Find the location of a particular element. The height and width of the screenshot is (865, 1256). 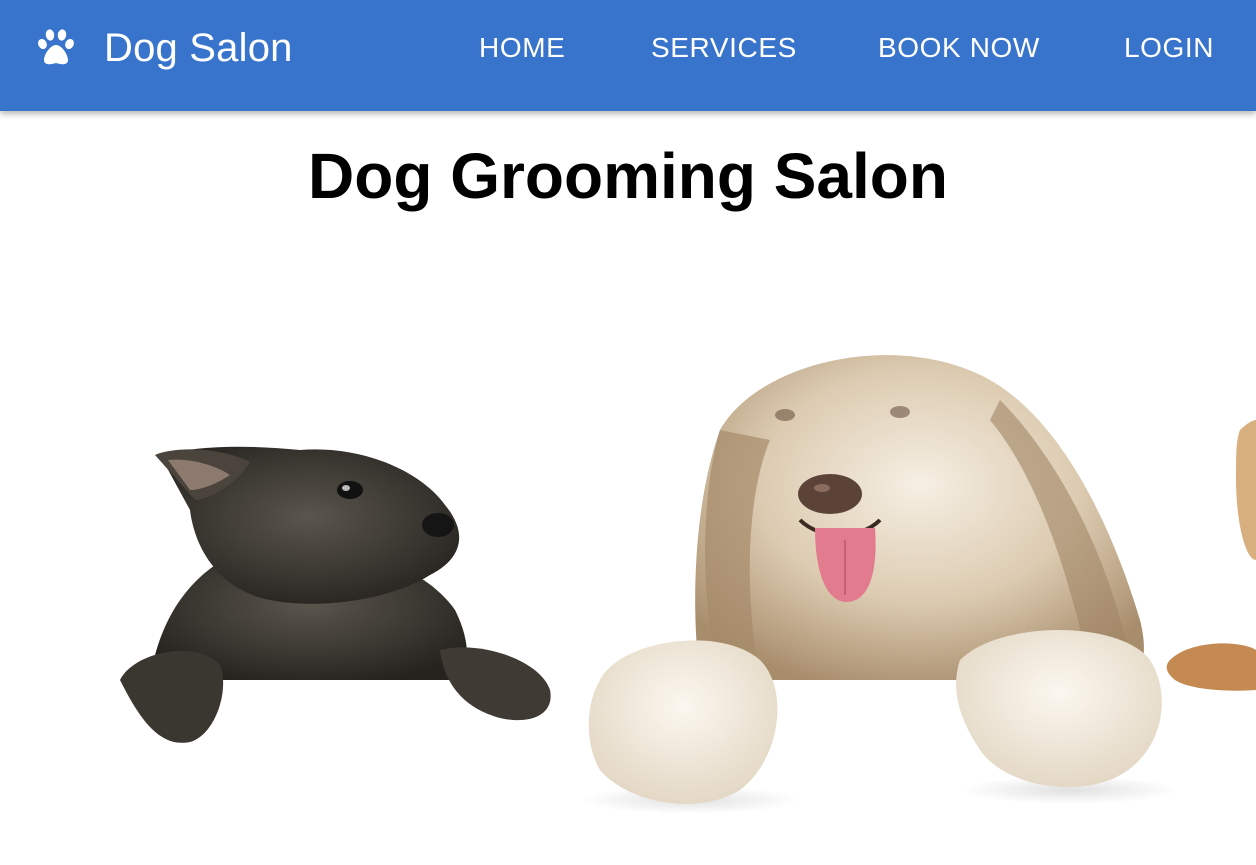

paw-icon is located at coordinates (56, 47).